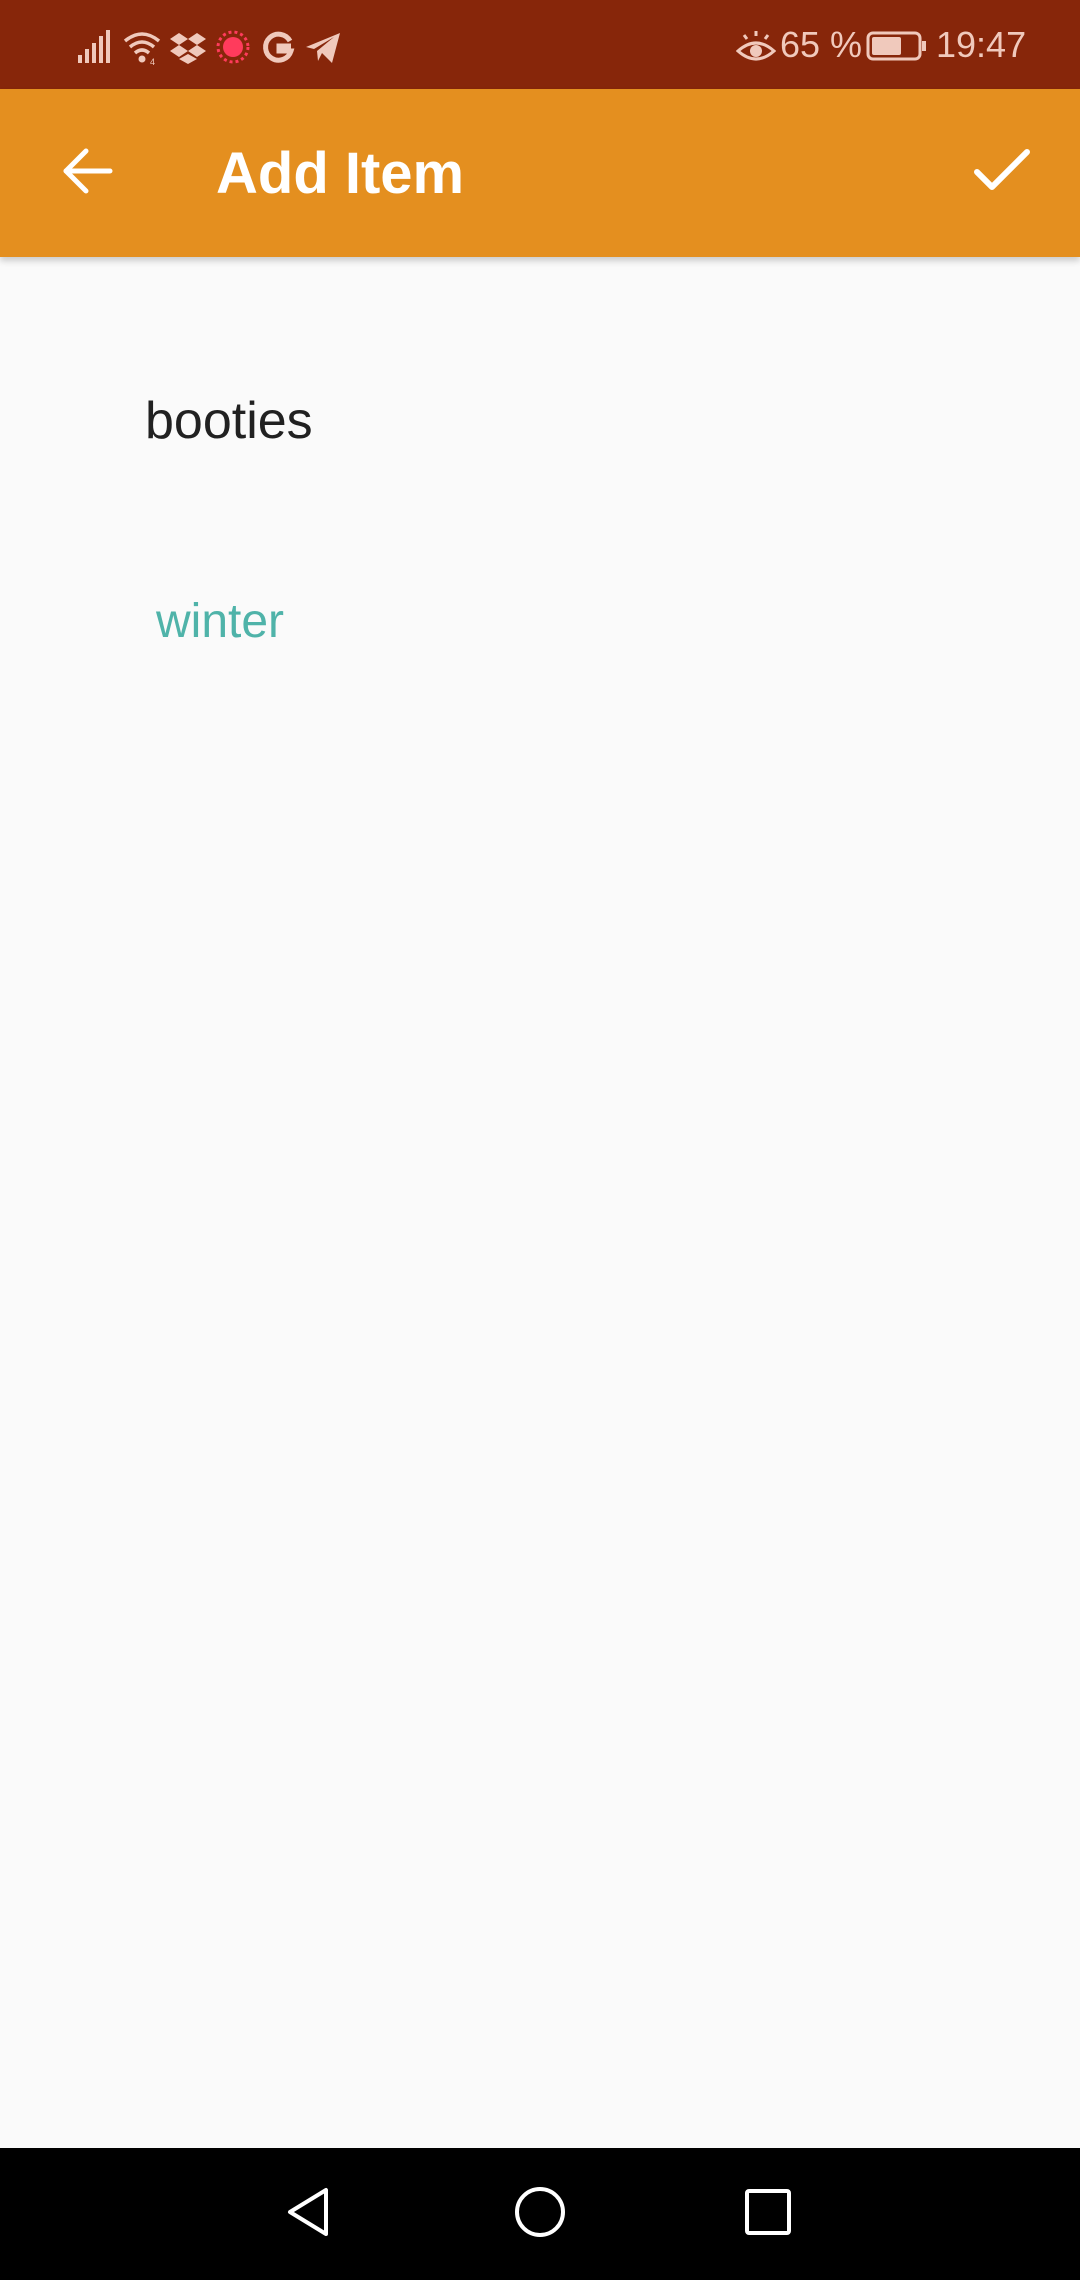 This screenshot has height=2280, width=1080. I want to click on back-button, so click(88, 173).